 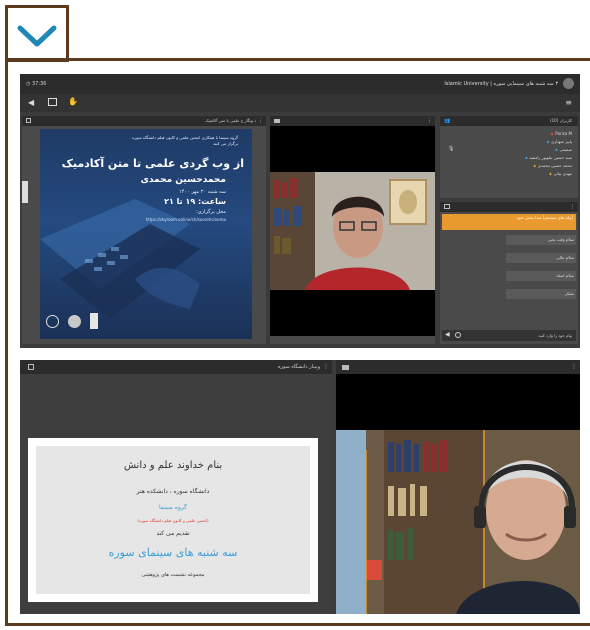 I want to click on video-panel-header: ⋮, so click(x=352, y=121).